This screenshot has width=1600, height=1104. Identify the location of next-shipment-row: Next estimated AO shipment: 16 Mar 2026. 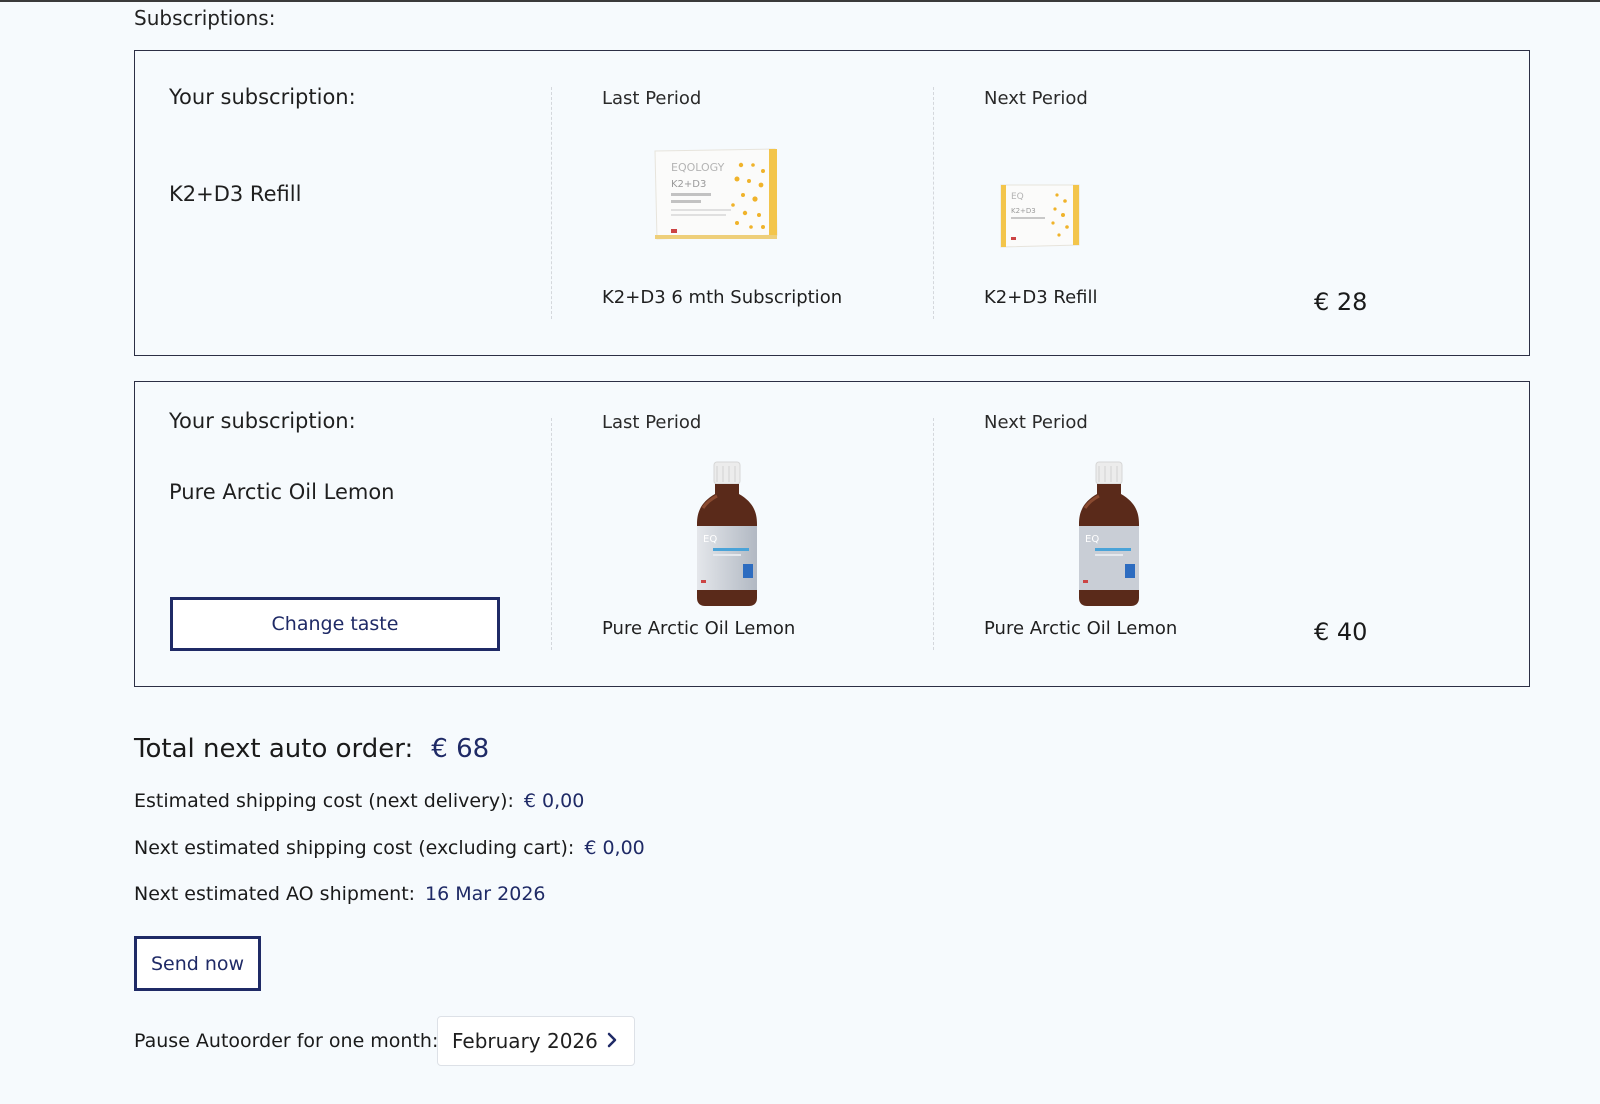
(340, 894).